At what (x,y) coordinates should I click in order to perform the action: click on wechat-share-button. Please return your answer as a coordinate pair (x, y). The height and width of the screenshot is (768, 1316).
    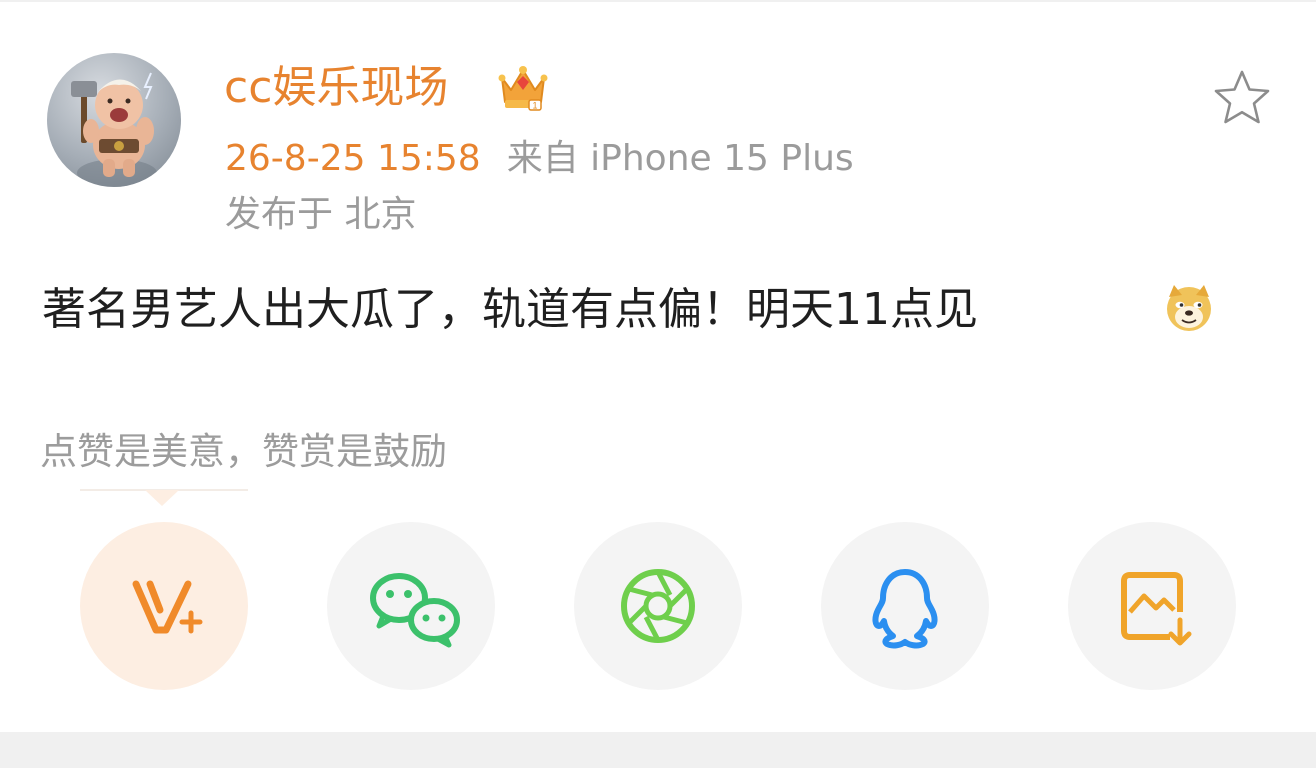
    Looking at the image, I should click on (411, 606).